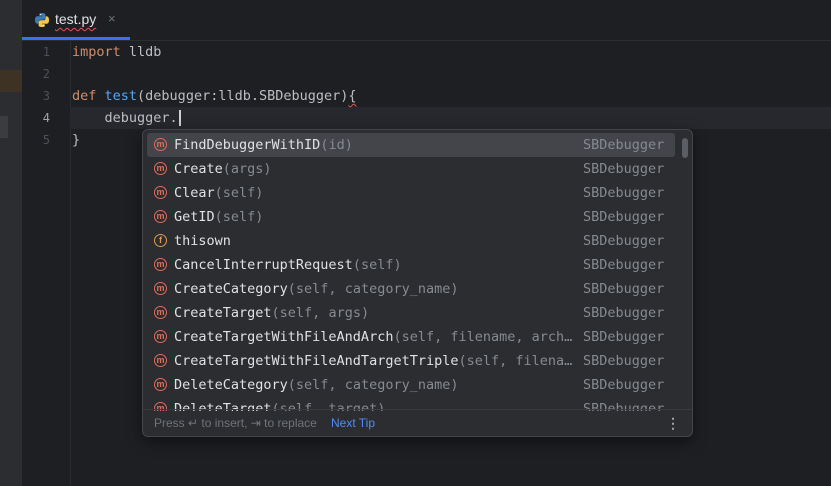 The width and height of the screenshot is (831, 486). I want to click on completion-name: CreateCategory, so click(231, 289).